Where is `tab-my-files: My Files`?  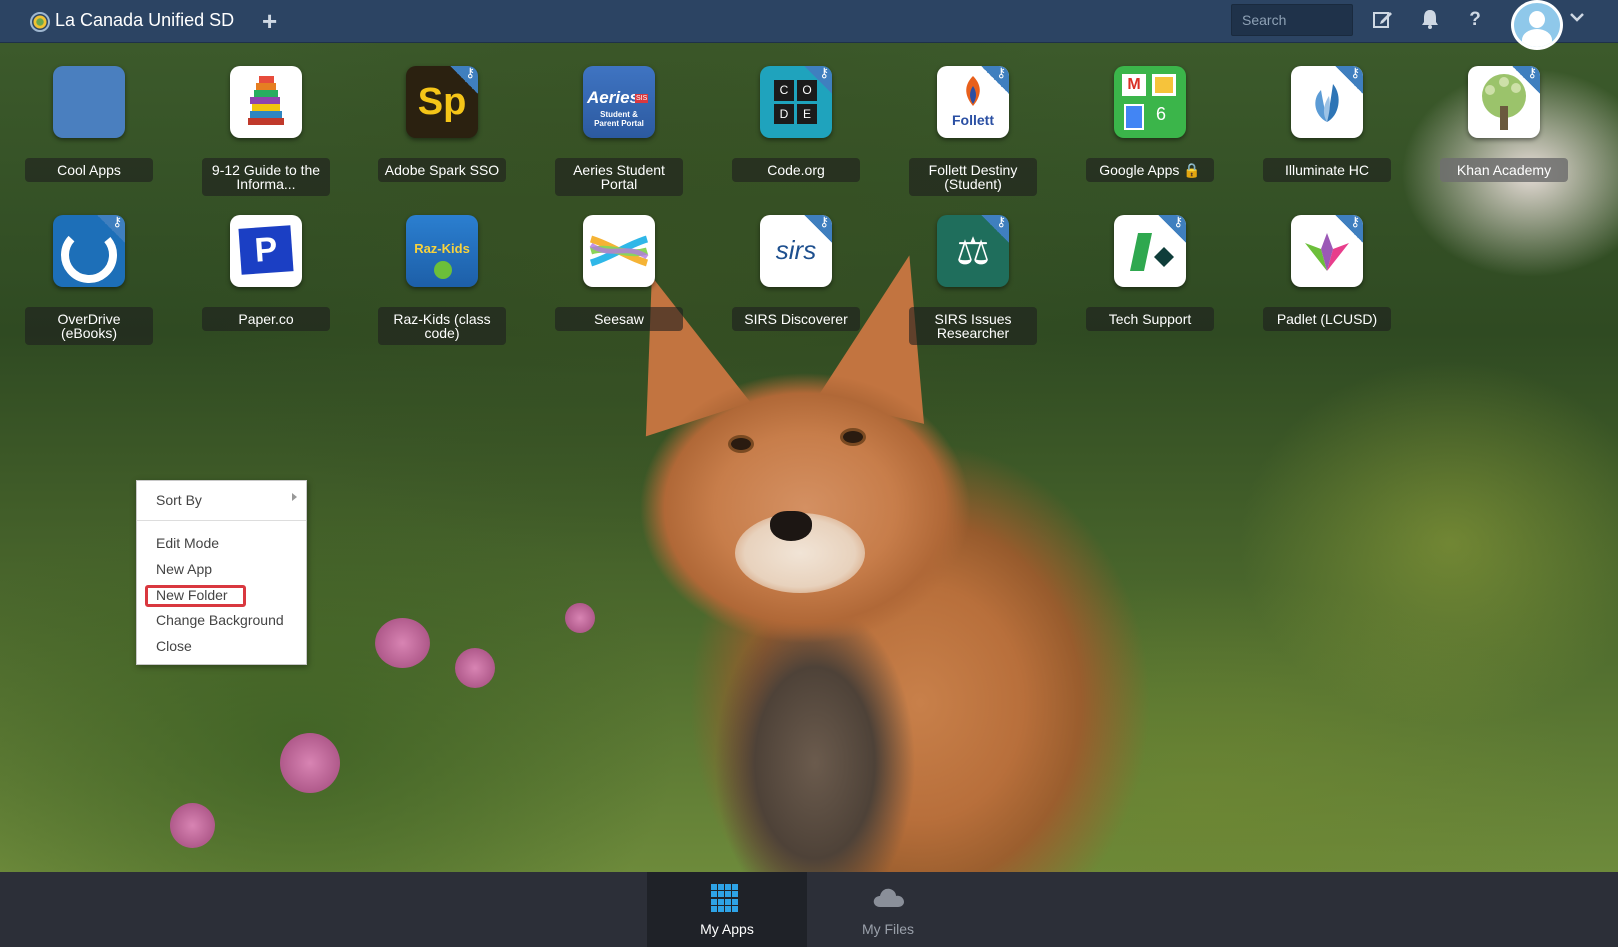
tab-my-files: My Files is located at coordinates (888, 909).